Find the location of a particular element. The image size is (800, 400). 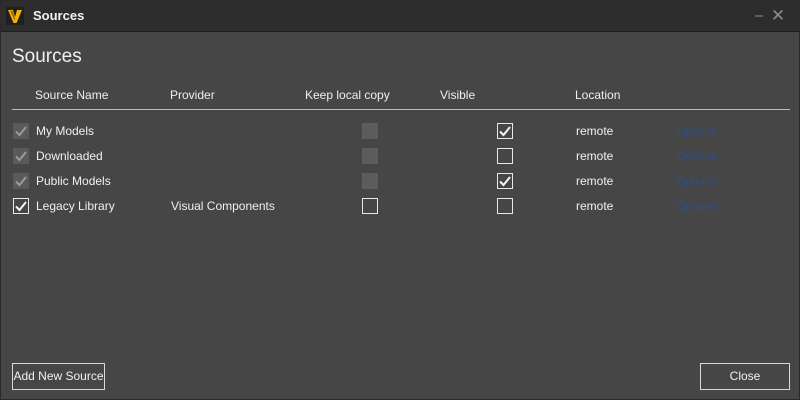

app-logo-icon is located at coordinates (15, 16).